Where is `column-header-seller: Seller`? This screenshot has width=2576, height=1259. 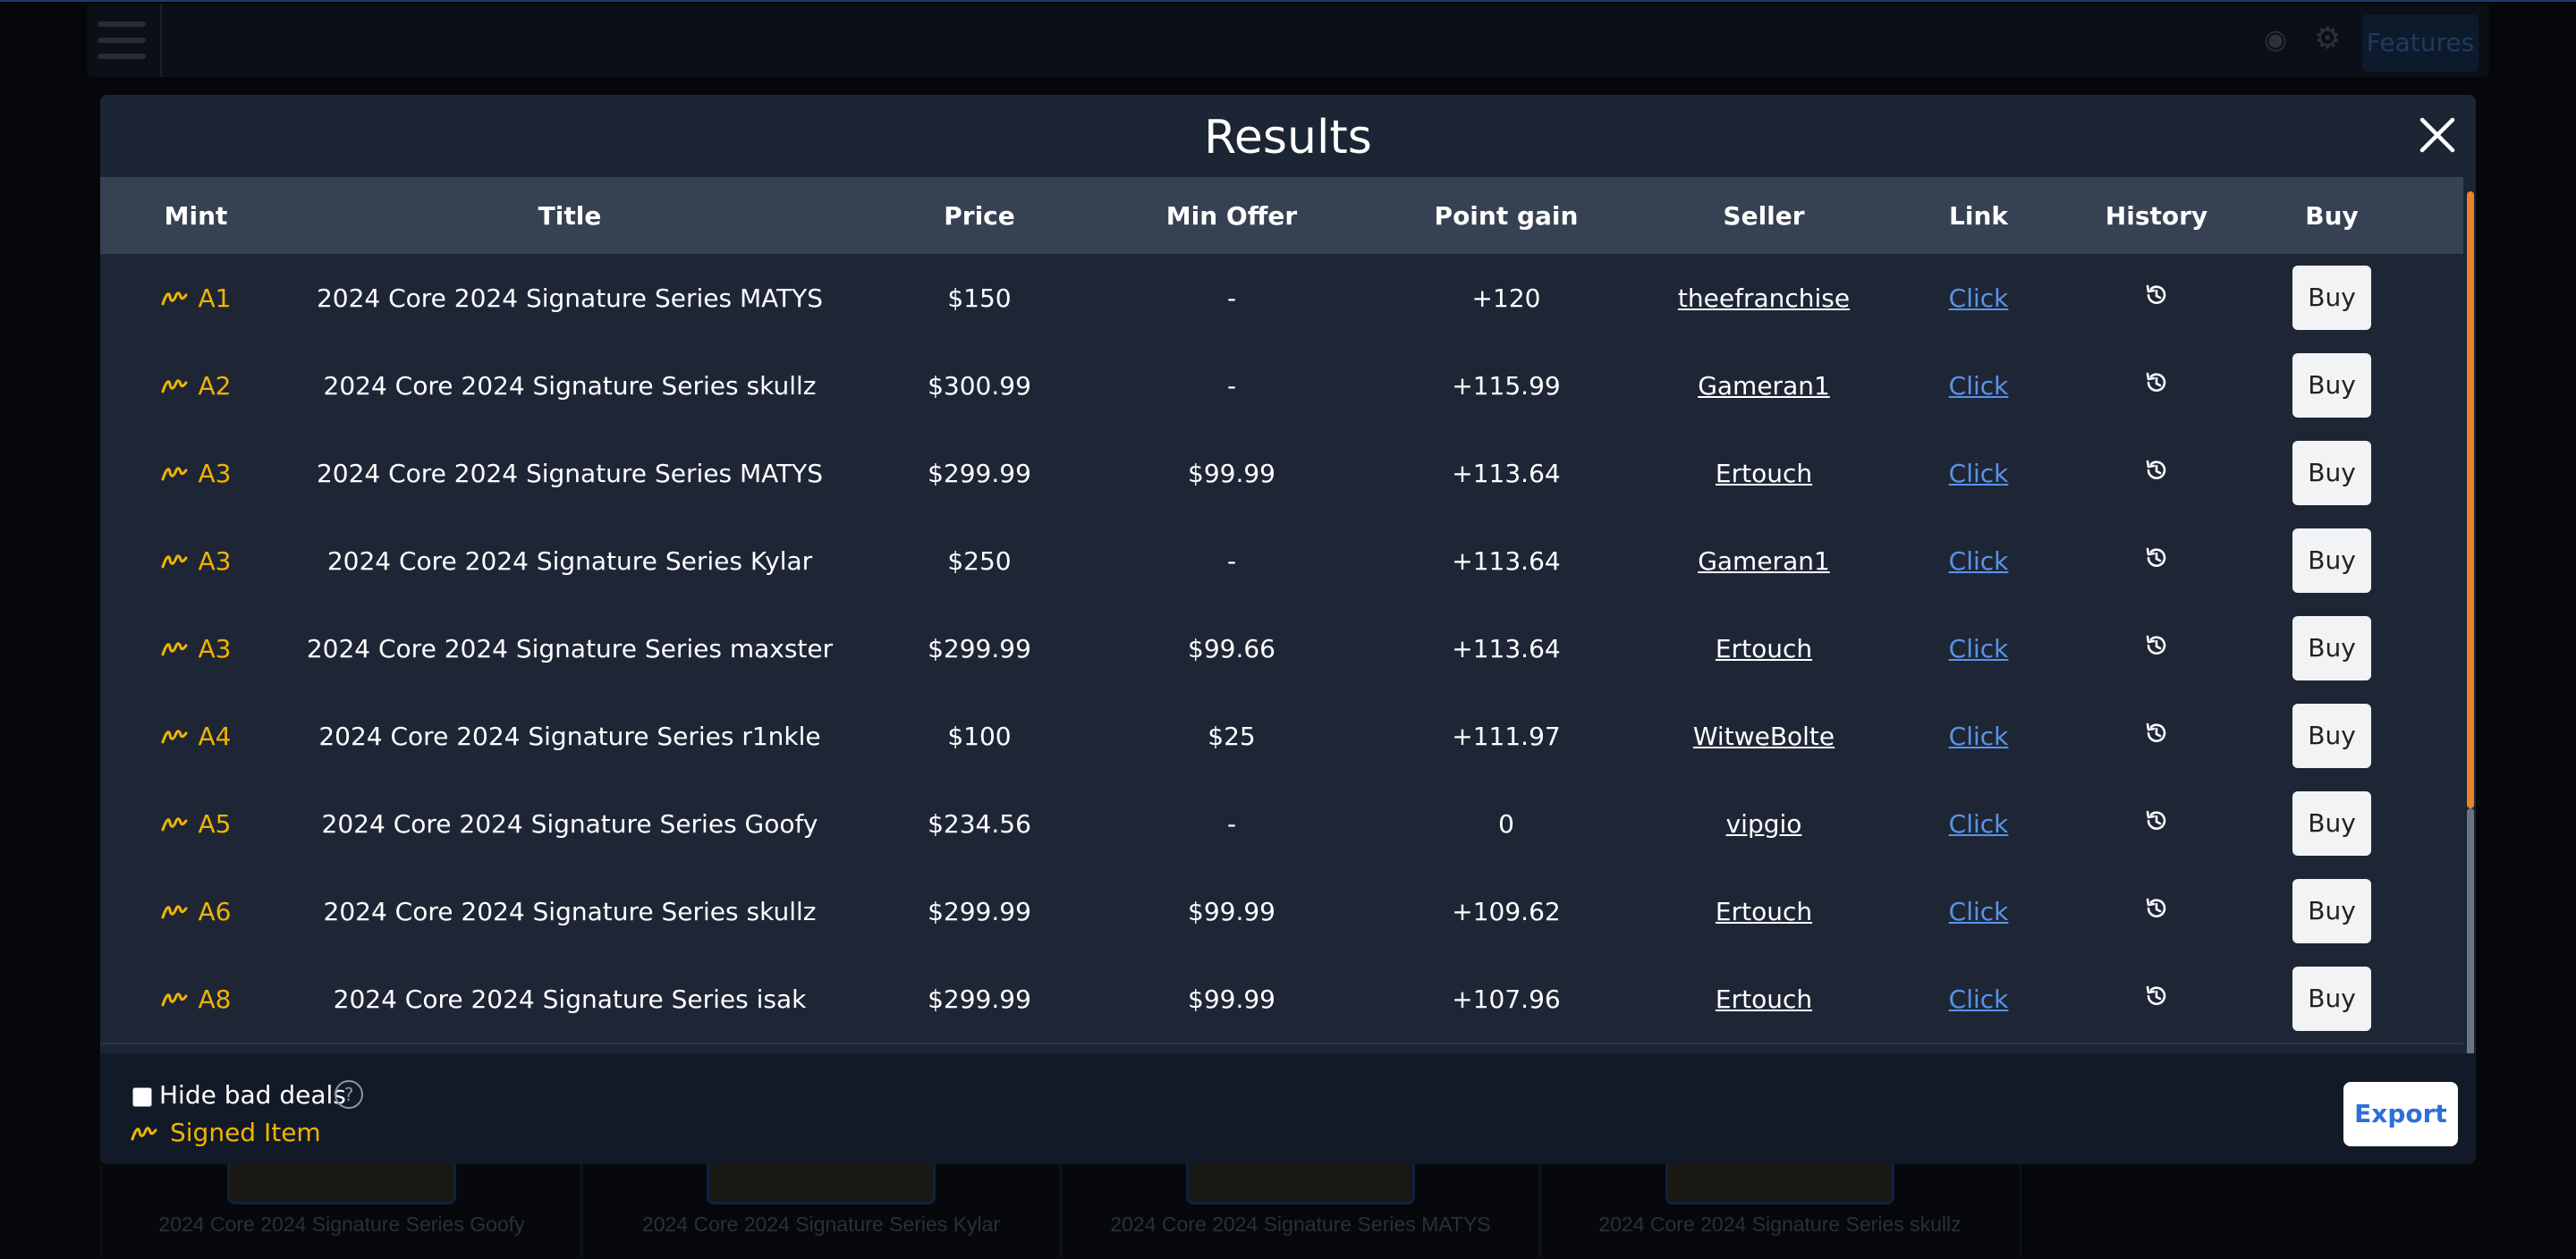 column-header-seller: Seller is located at coordinates (1764, 216).